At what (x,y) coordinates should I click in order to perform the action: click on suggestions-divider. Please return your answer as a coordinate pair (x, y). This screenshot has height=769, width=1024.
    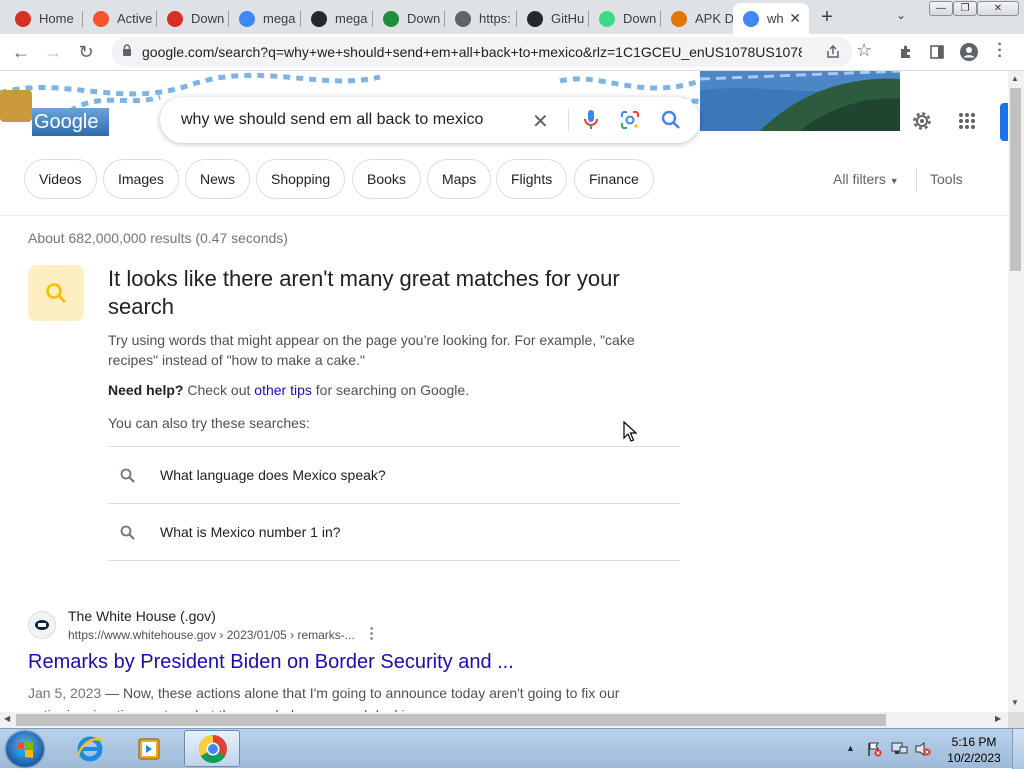
    Looking at the image, I should click on (394, 560).